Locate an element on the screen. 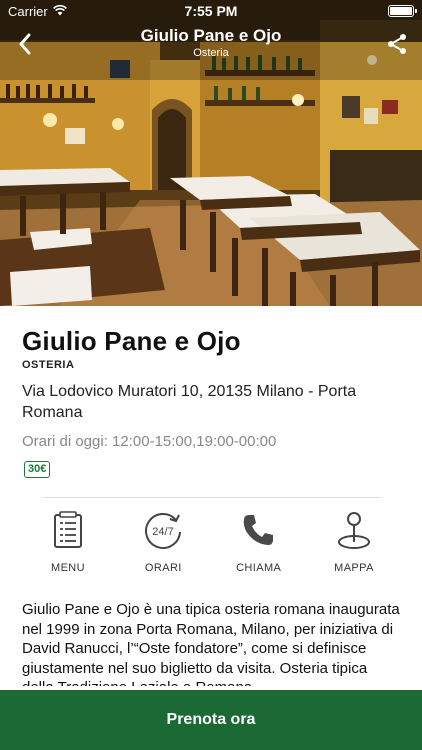  divider is located at coordinates (212, 497).